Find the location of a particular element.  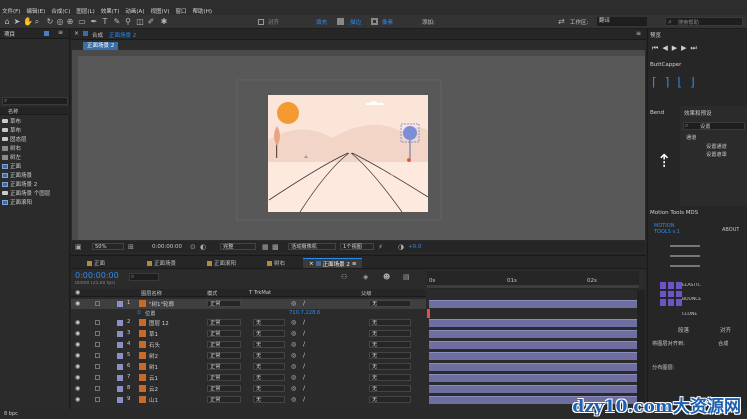

project-item: 树右 is located at coordinates (11, 148).